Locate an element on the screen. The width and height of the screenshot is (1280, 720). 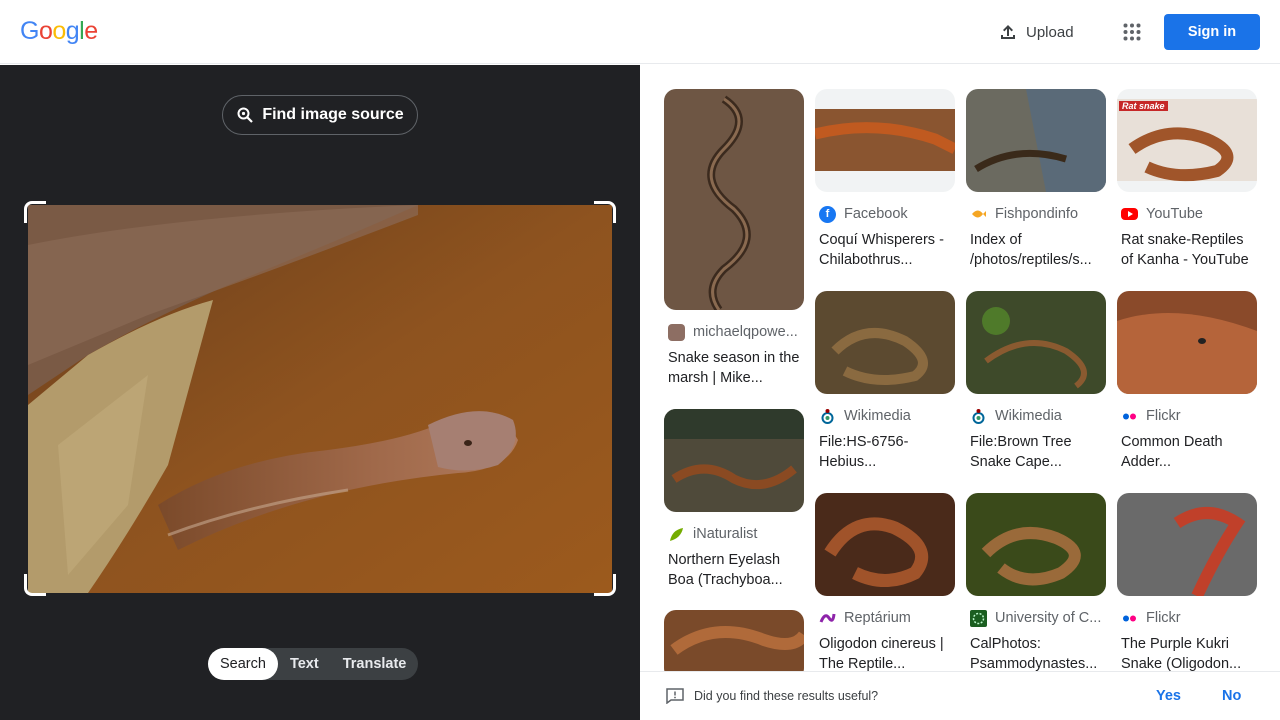
fishpondinfo-icon is located at coordinates (978, 214).